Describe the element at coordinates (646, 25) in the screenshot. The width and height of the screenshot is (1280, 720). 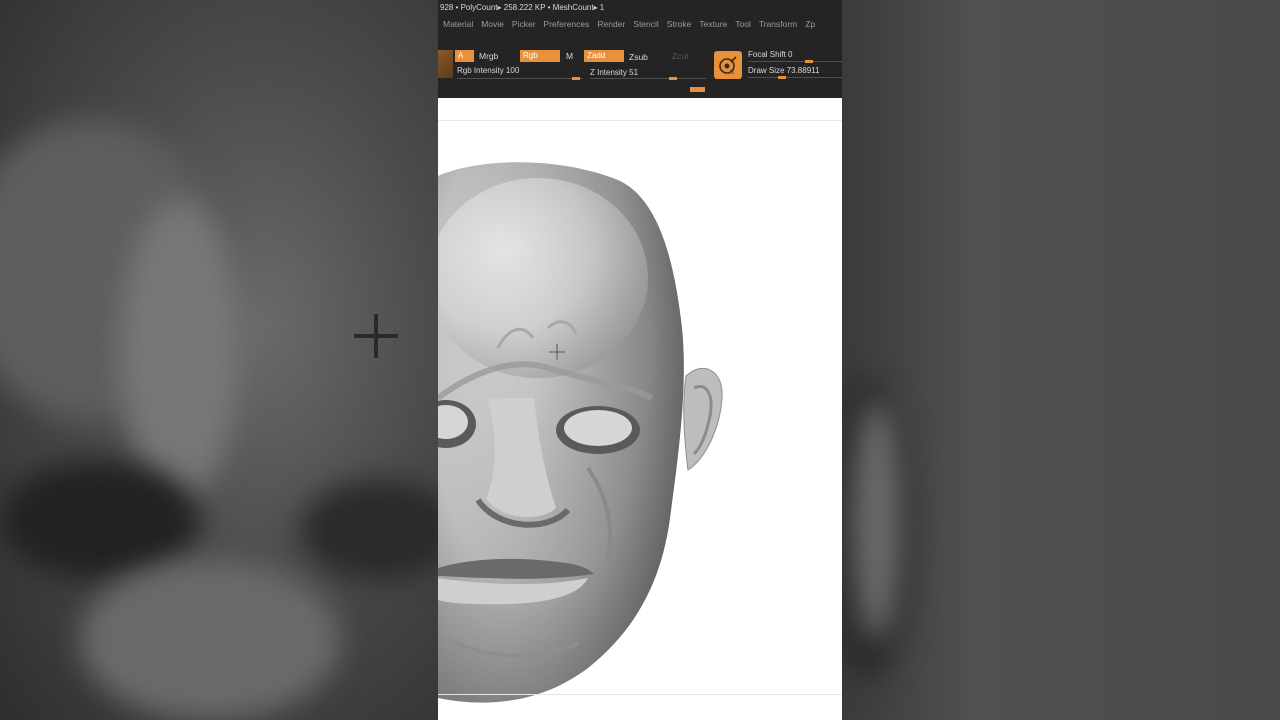
I see `menu-stencil: Stencil` at that location.